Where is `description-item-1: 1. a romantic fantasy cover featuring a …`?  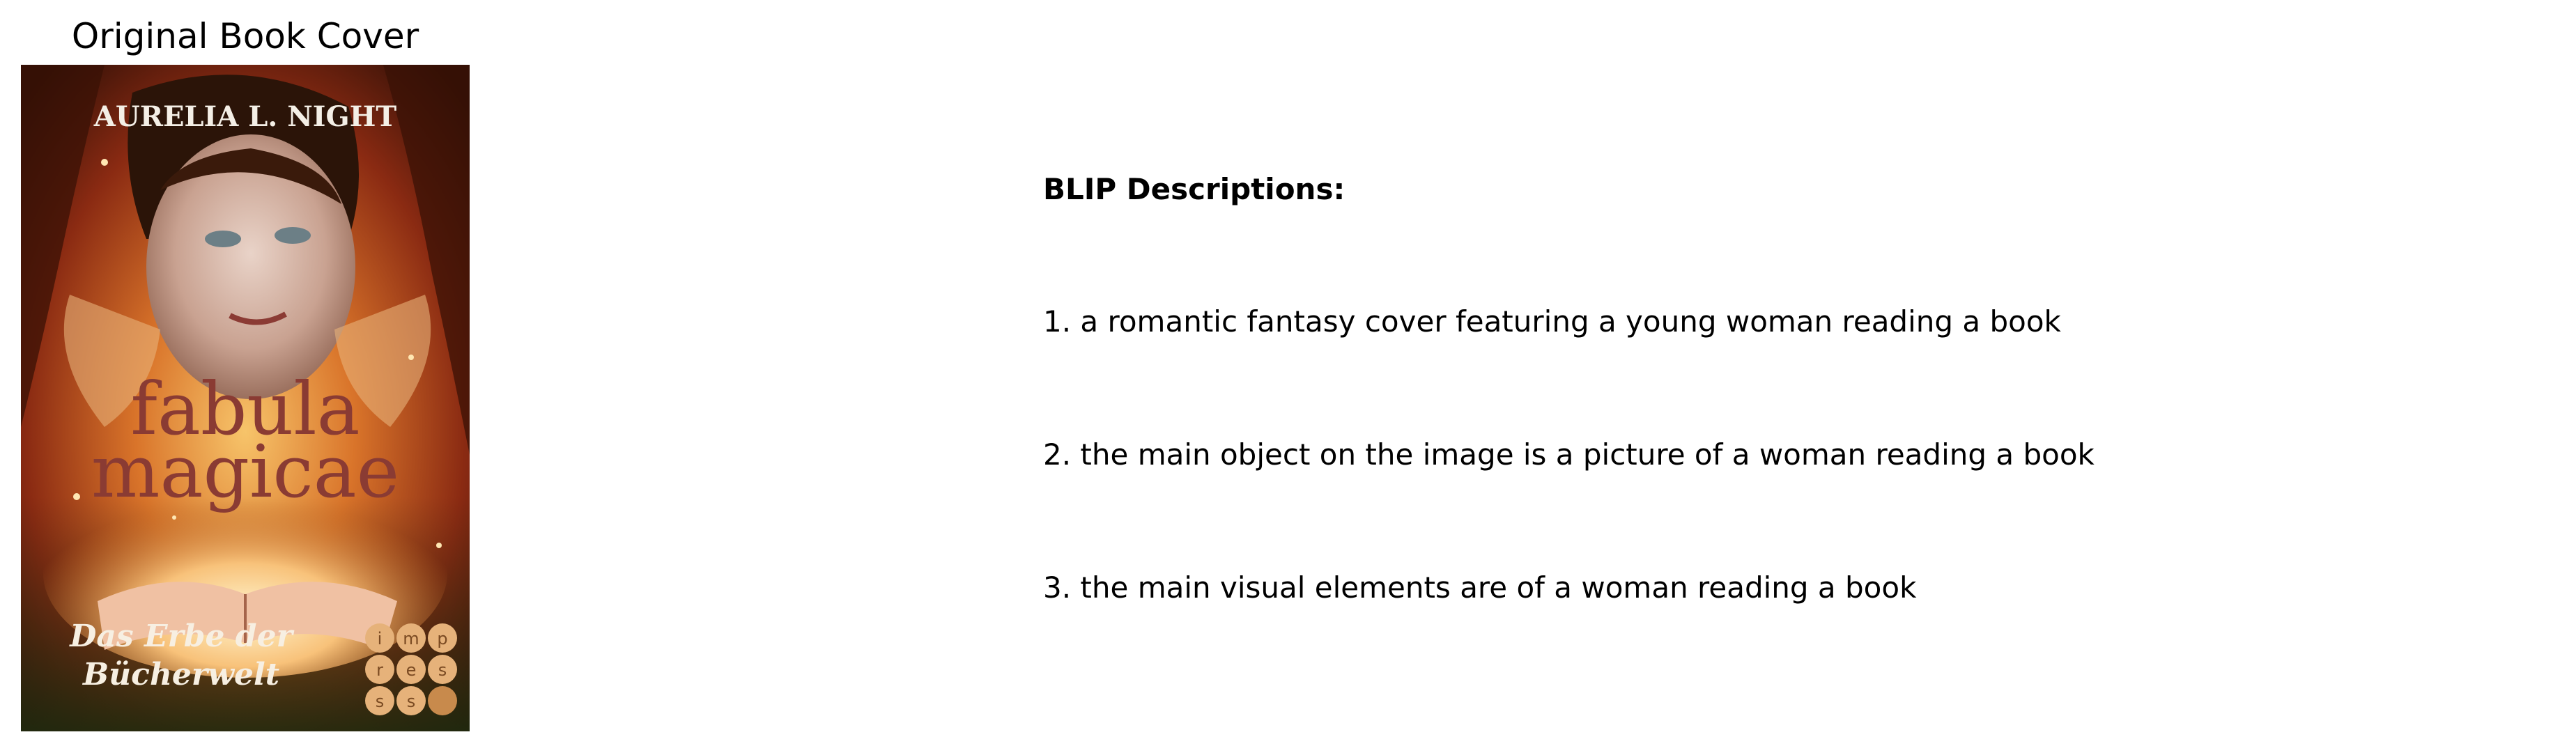 description-item-1: 1. a romantic fantasy cover featuring a … is located at coordinates (1552, 321).